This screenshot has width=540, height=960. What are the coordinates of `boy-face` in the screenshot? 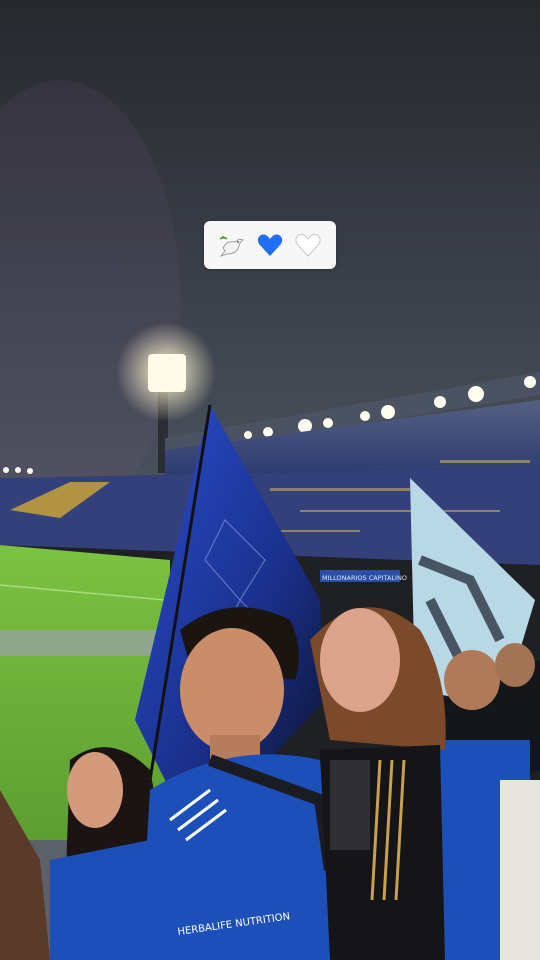 It's located at (232, 690).